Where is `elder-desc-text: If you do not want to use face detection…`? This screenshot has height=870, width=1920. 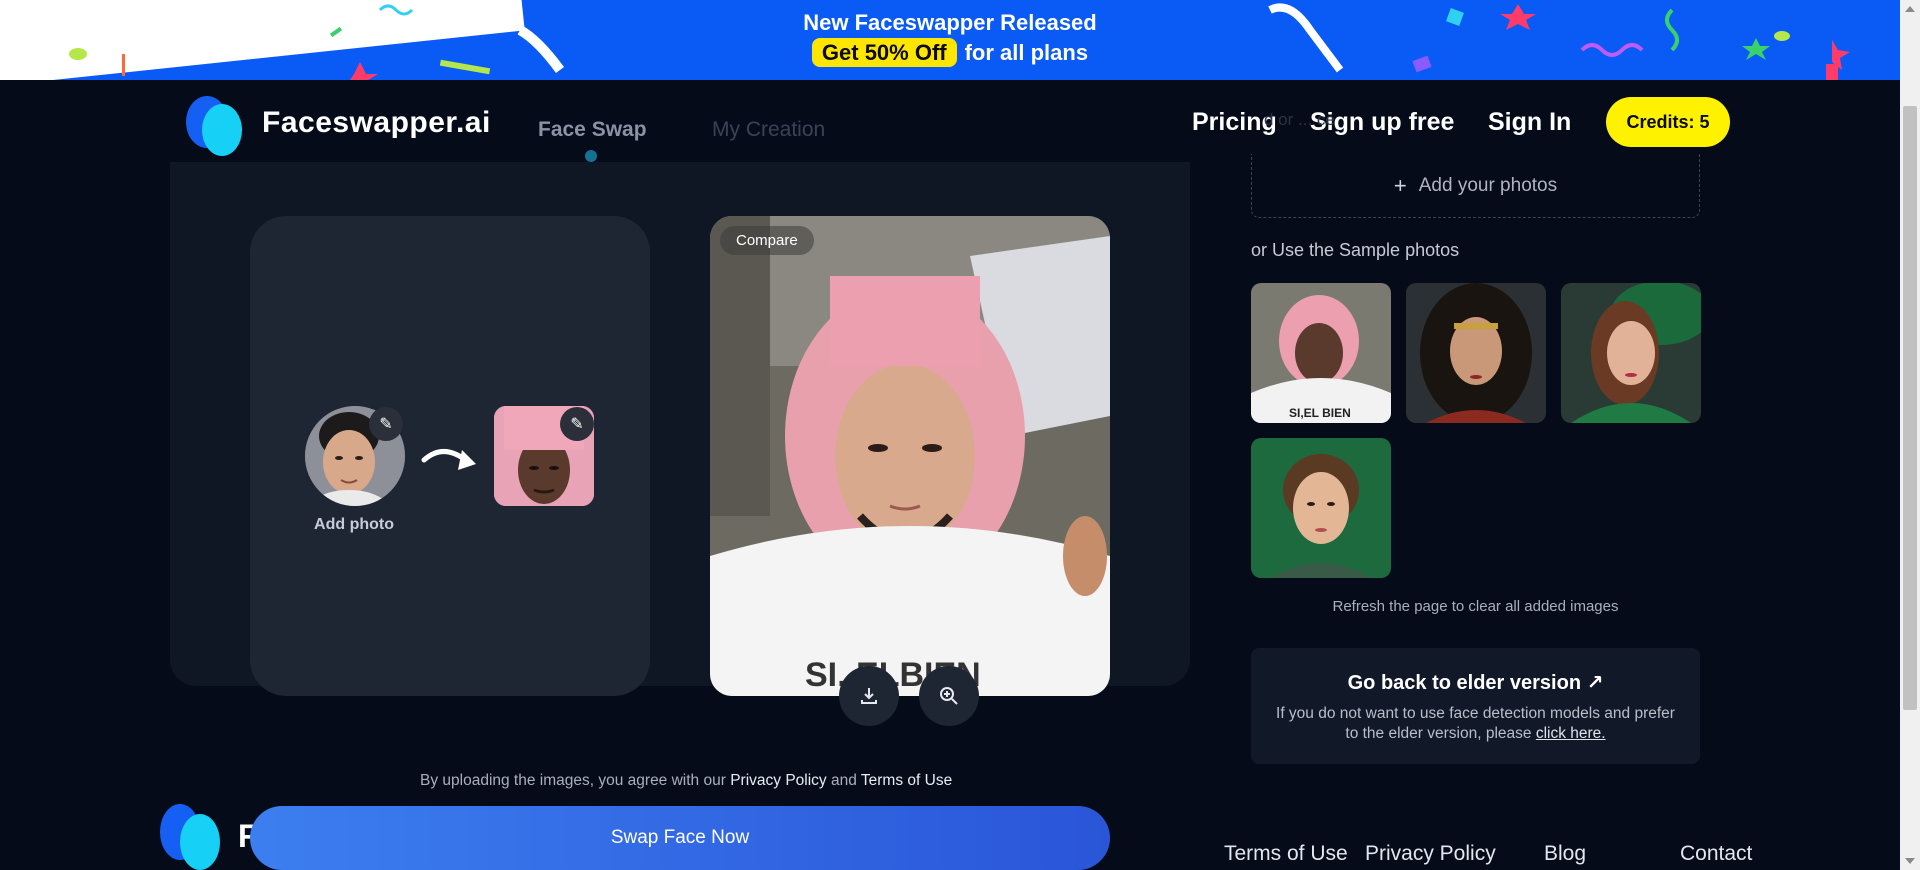 elder-desc-text: If you do not want to use face detection… is located at coordinates (1475, 723).